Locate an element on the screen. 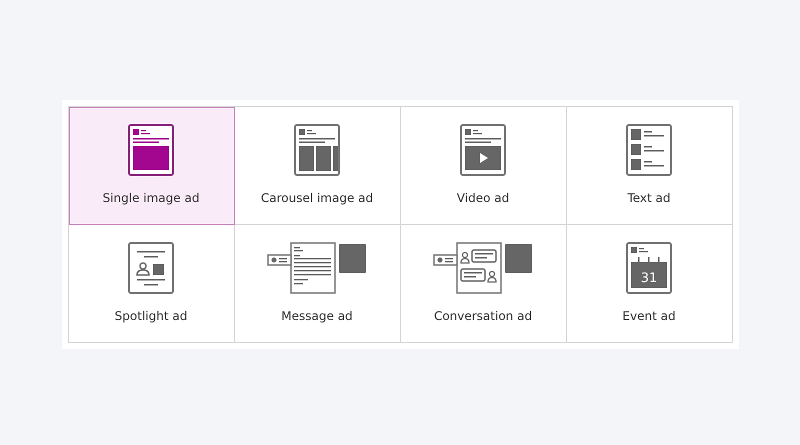 This screenshot has height=445, width=800. carousel-post-icon is located at coordinates (317, 150).